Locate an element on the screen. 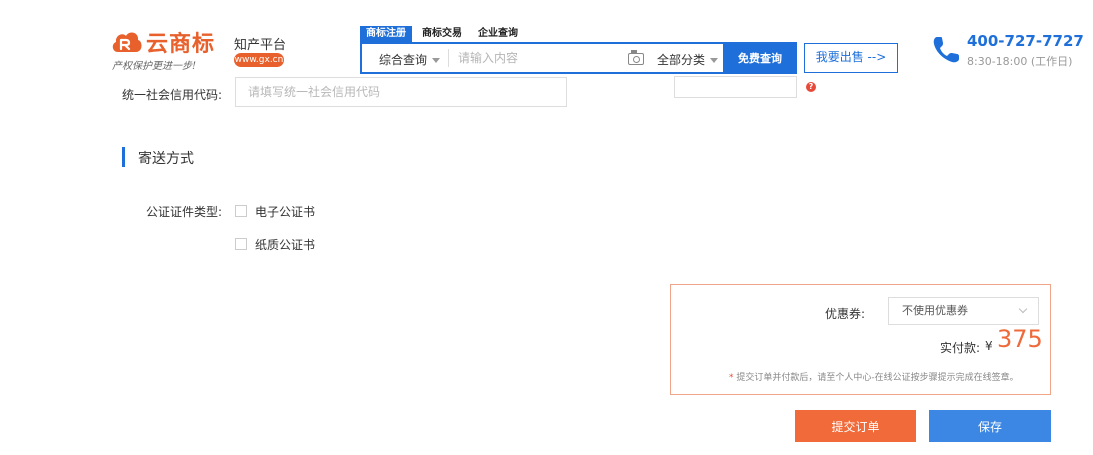  web-badge: www.gx.cn is located at coordinates (259, 60).